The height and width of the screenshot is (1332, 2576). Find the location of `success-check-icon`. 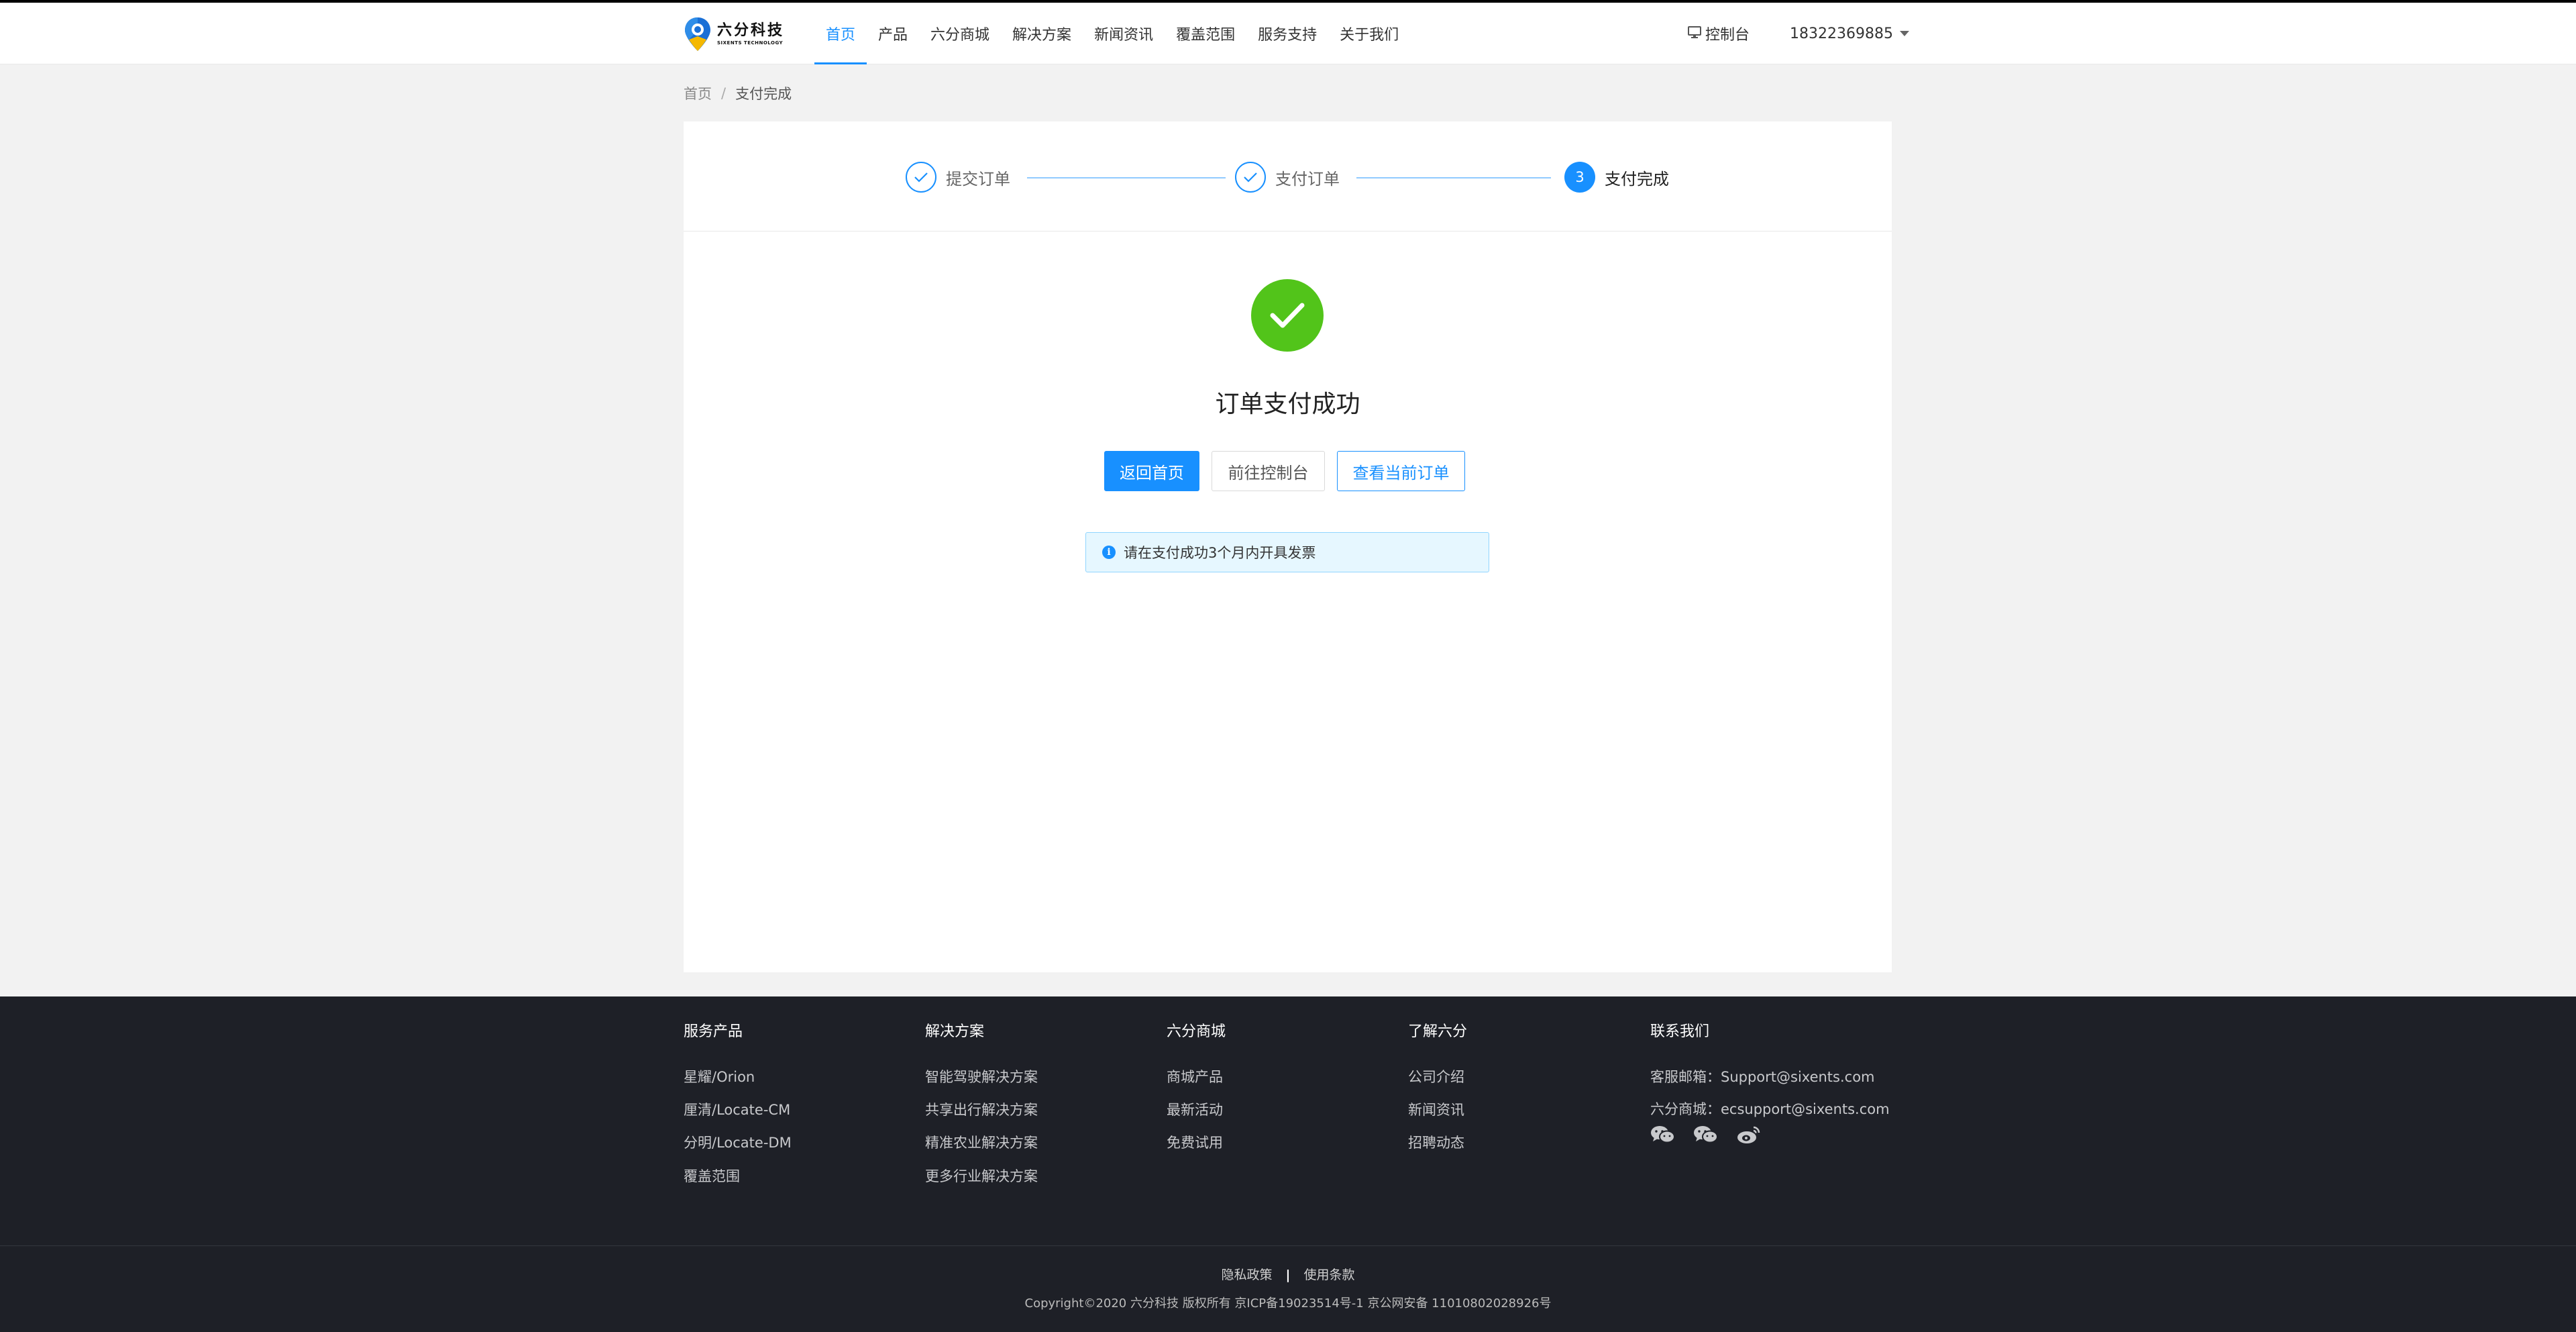

success-check-icon is located at coordinates (1287, 315).